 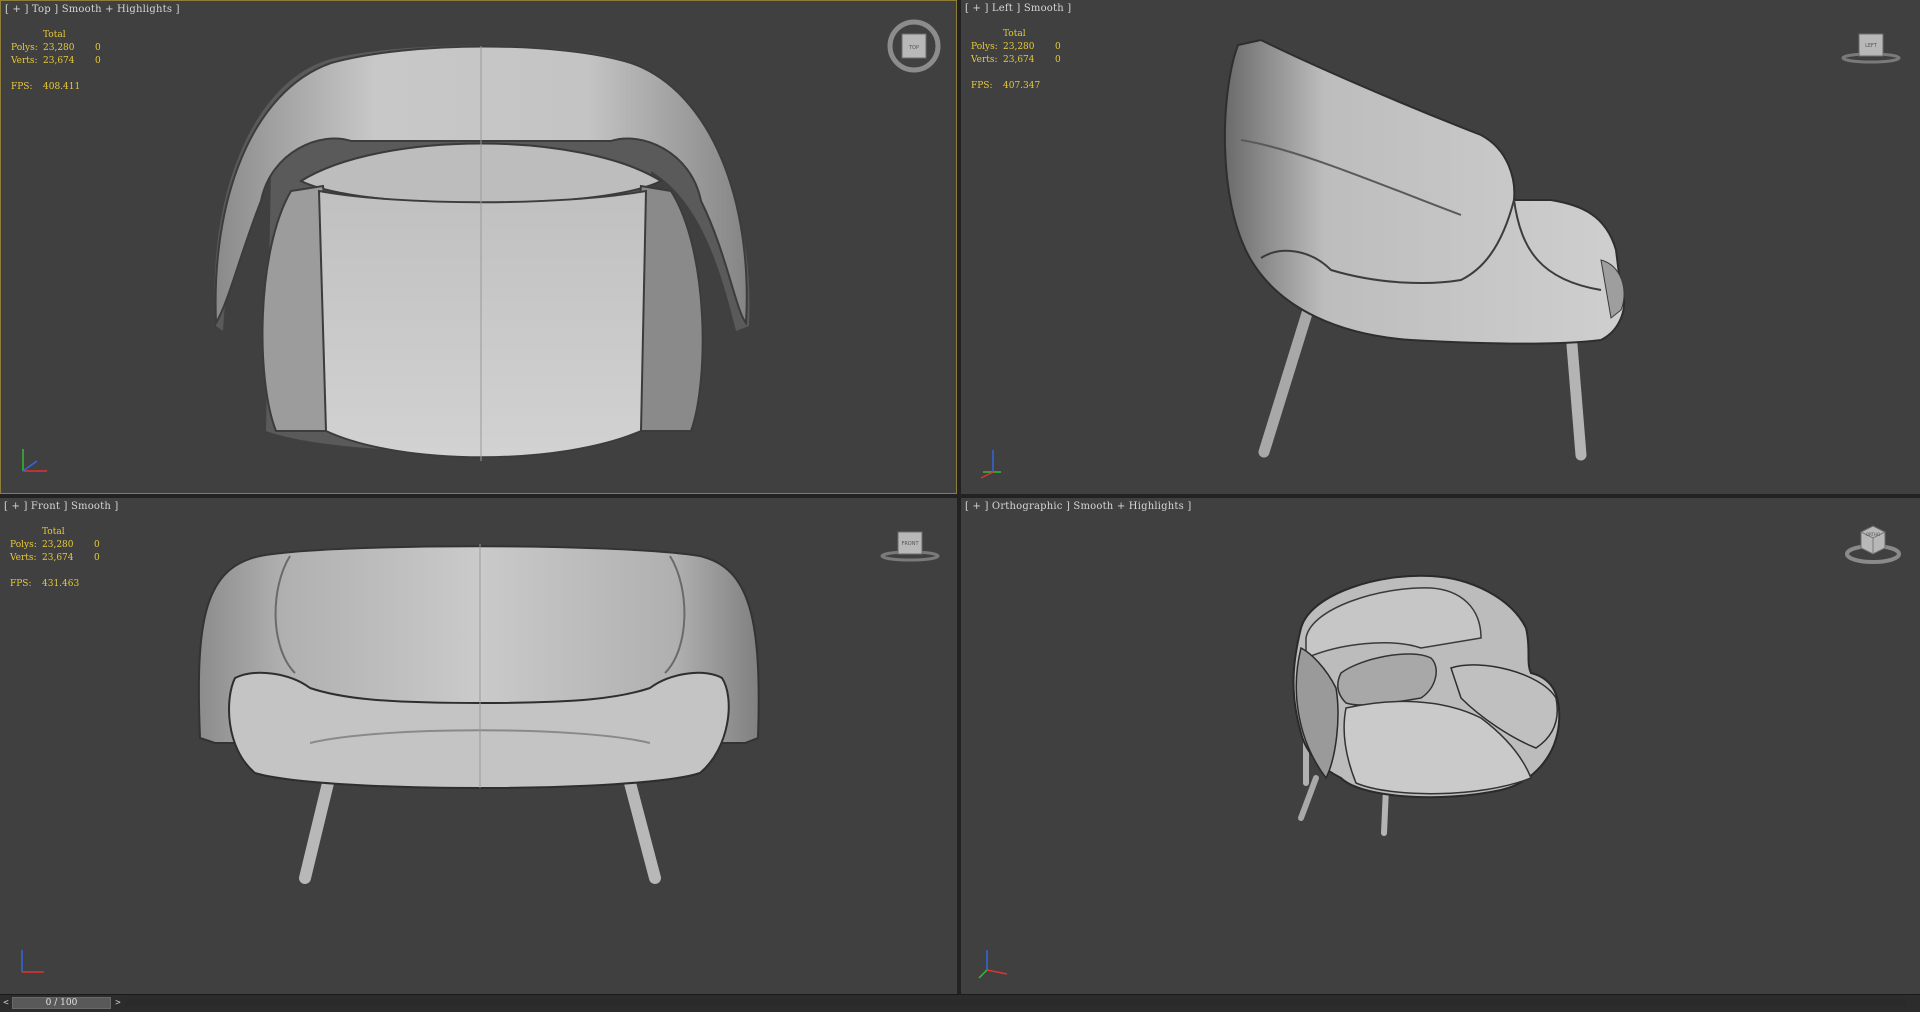 I want to click on time-slider: 0 / 100, so click(x=61, y=1003).